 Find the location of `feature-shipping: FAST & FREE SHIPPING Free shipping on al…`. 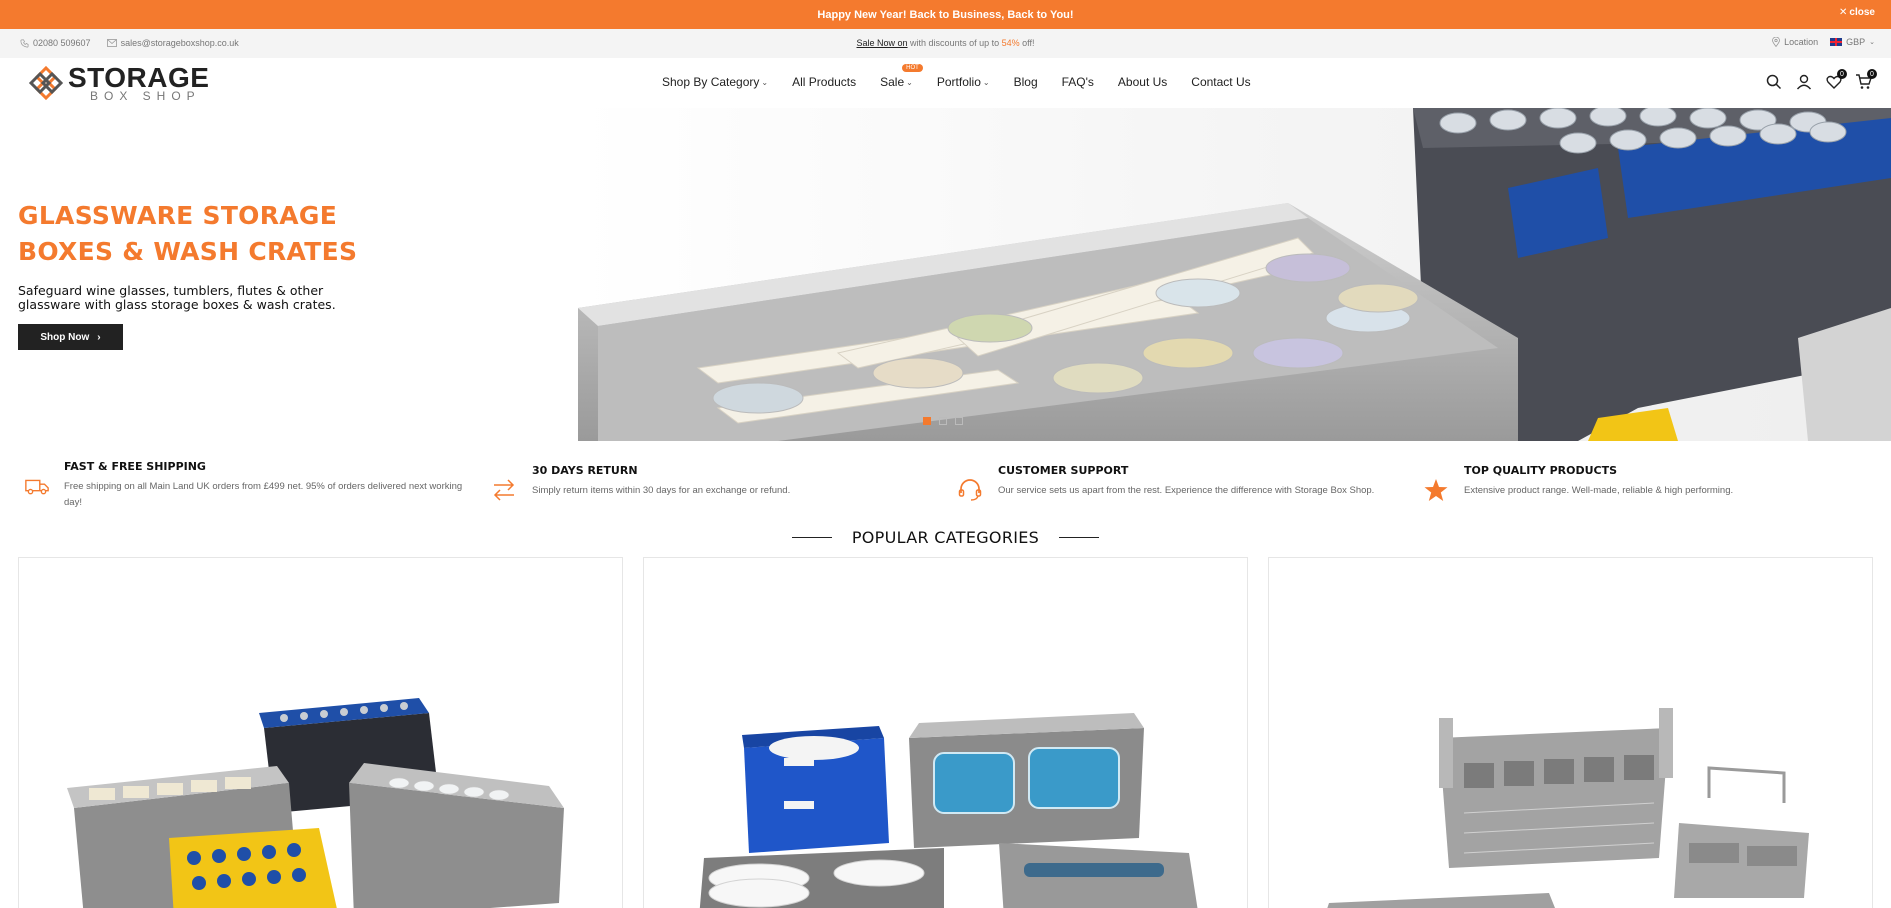

feature-shipping: FAST & FREE SHIPPING Free shipping on al… is located at coordinates (244, 485).